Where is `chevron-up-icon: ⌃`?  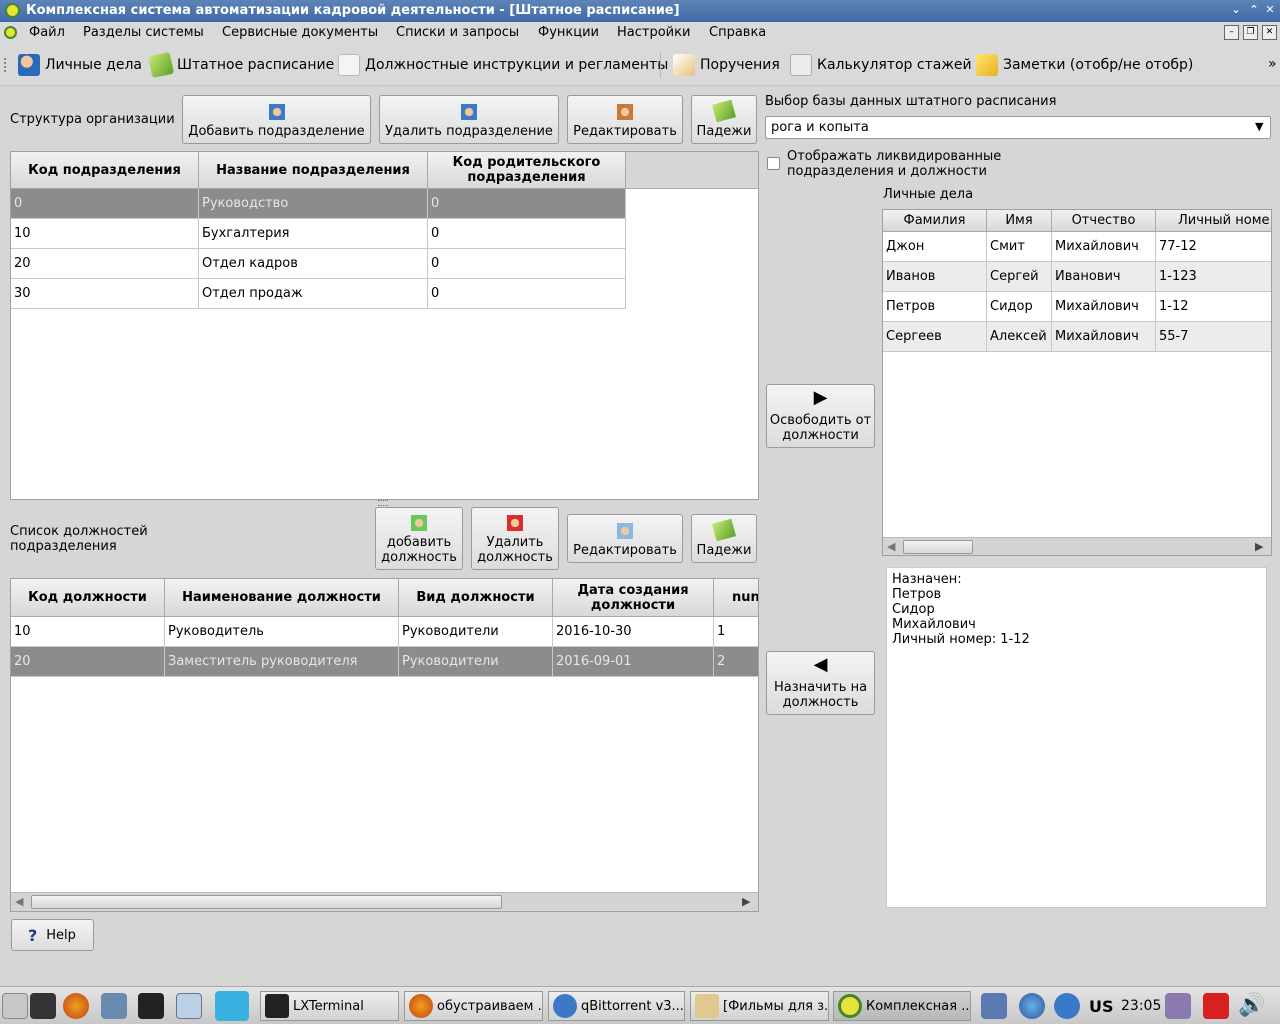
chevron-up-icon: ⌃ is located at coordinates (1254, 10).